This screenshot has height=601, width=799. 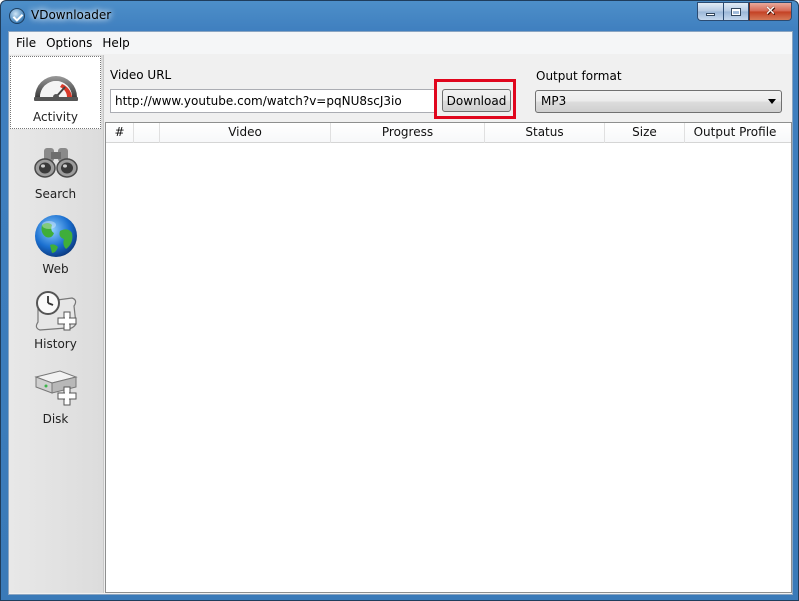 I want to click on close-icon: ✕, so click(x=770, y=11).